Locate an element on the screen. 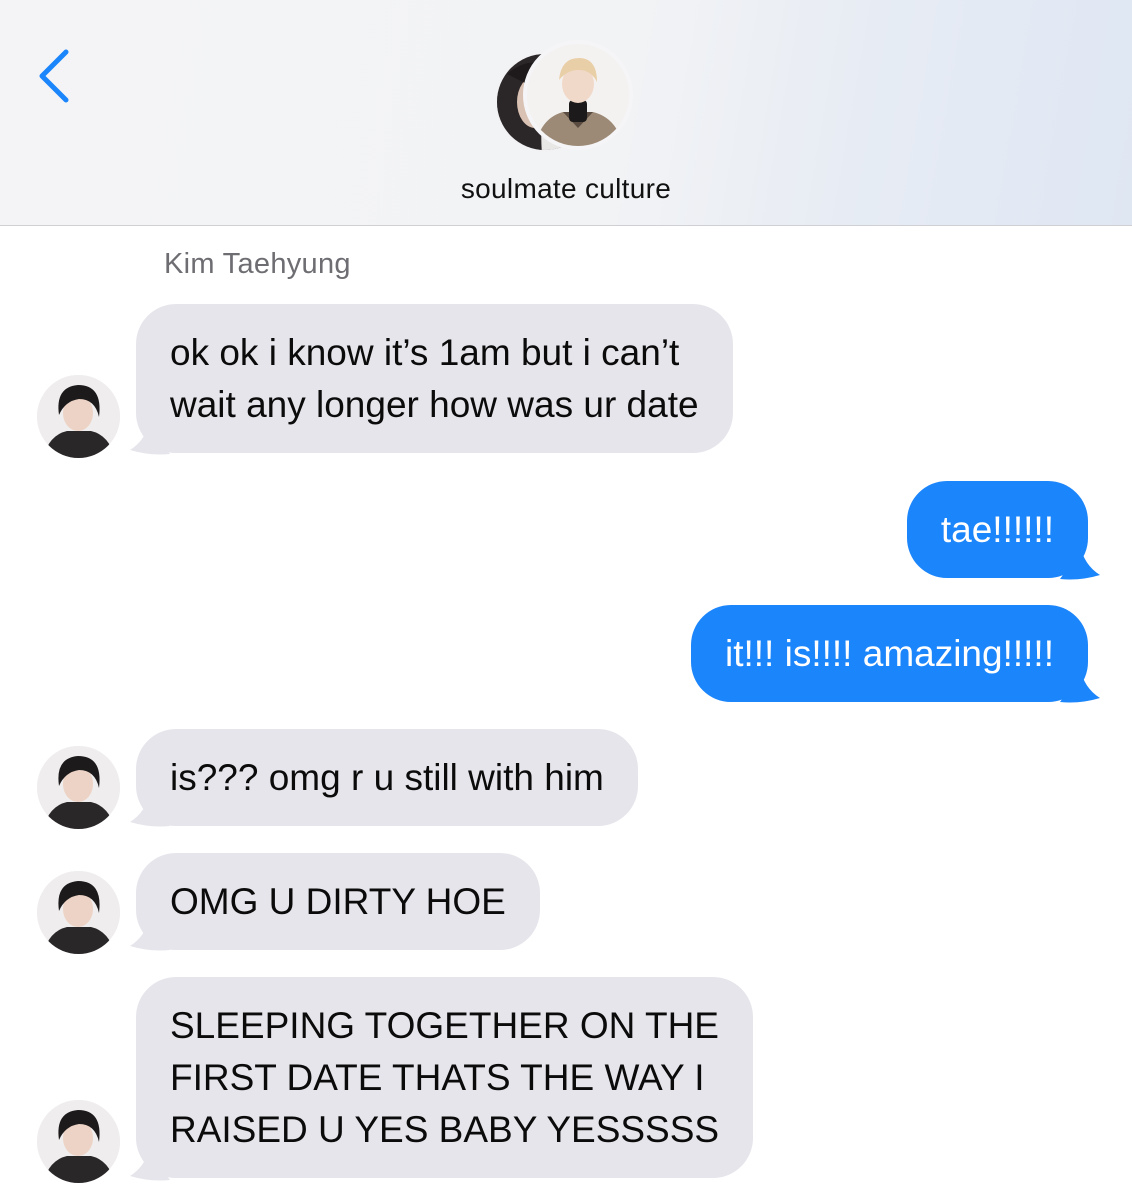  incoming-message: OMG U DIRTY HOE is located at coordinates (338, 901).